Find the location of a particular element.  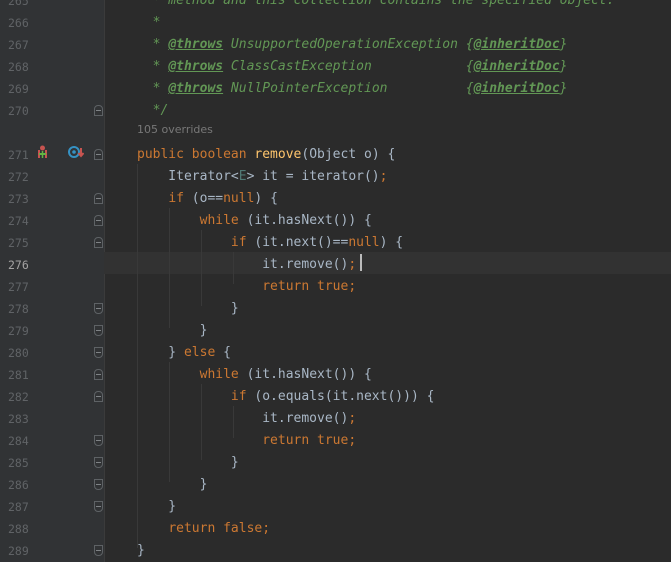

code-token: (o.equals(it.next())) { is located at coordinates (340, 396).